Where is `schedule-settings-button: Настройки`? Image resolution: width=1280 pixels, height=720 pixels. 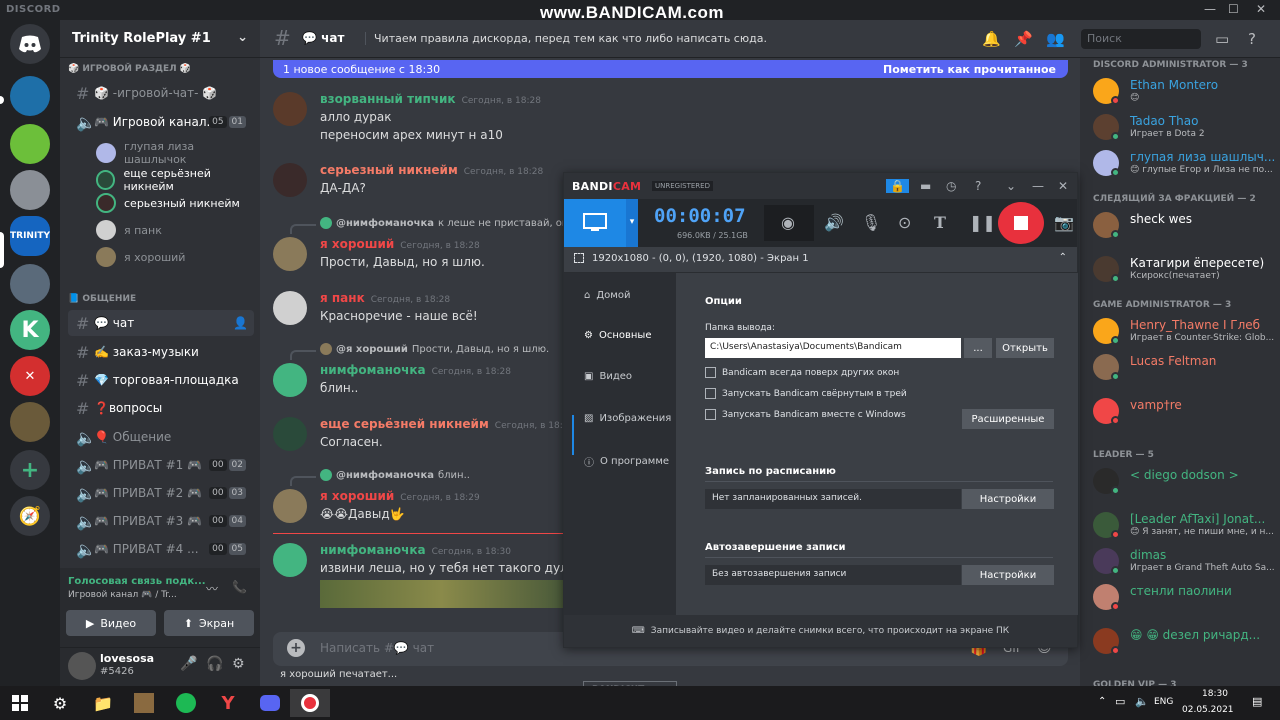 schedule-settings-button: Настройки is located at coordinates (1008, 499).